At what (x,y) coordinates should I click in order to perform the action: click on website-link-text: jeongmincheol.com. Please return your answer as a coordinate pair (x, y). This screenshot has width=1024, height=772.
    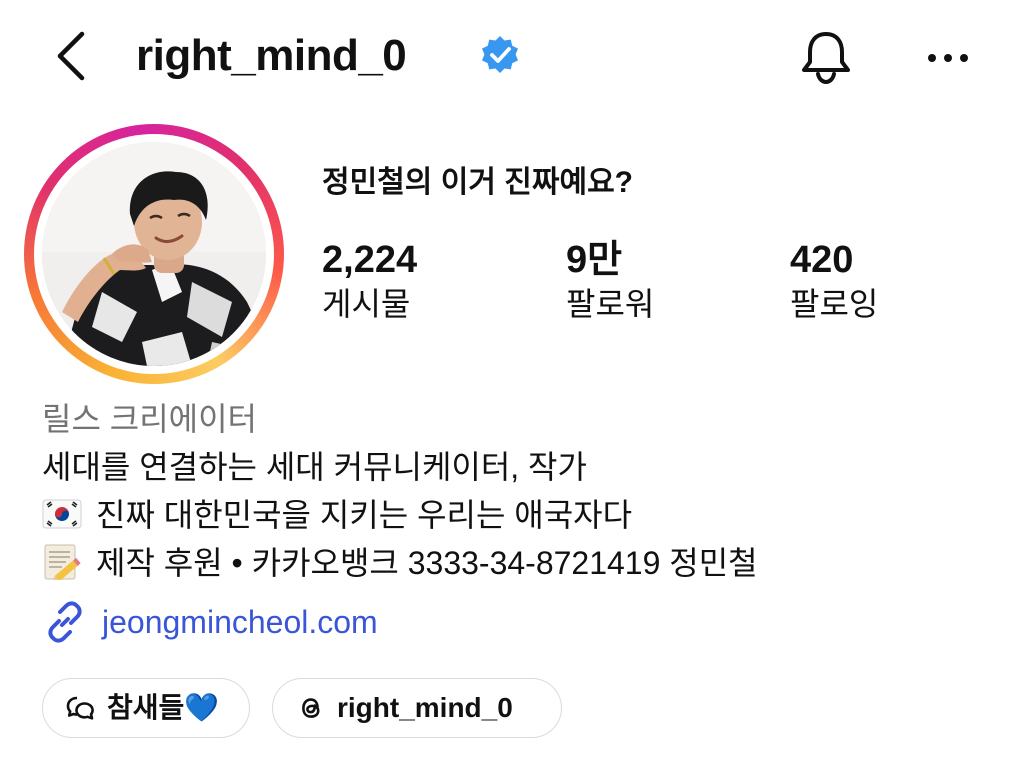
    Looking at the image, I should click on (240, 622).